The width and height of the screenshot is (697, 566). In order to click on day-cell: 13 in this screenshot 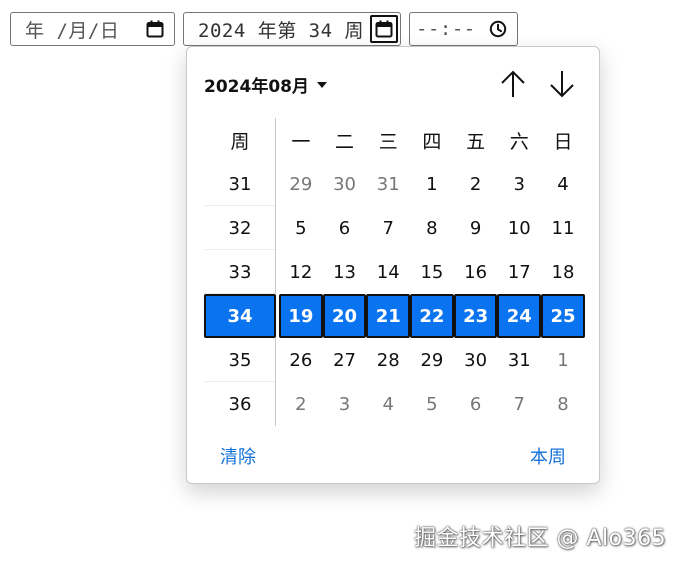, I will do `click(345, 272)`.